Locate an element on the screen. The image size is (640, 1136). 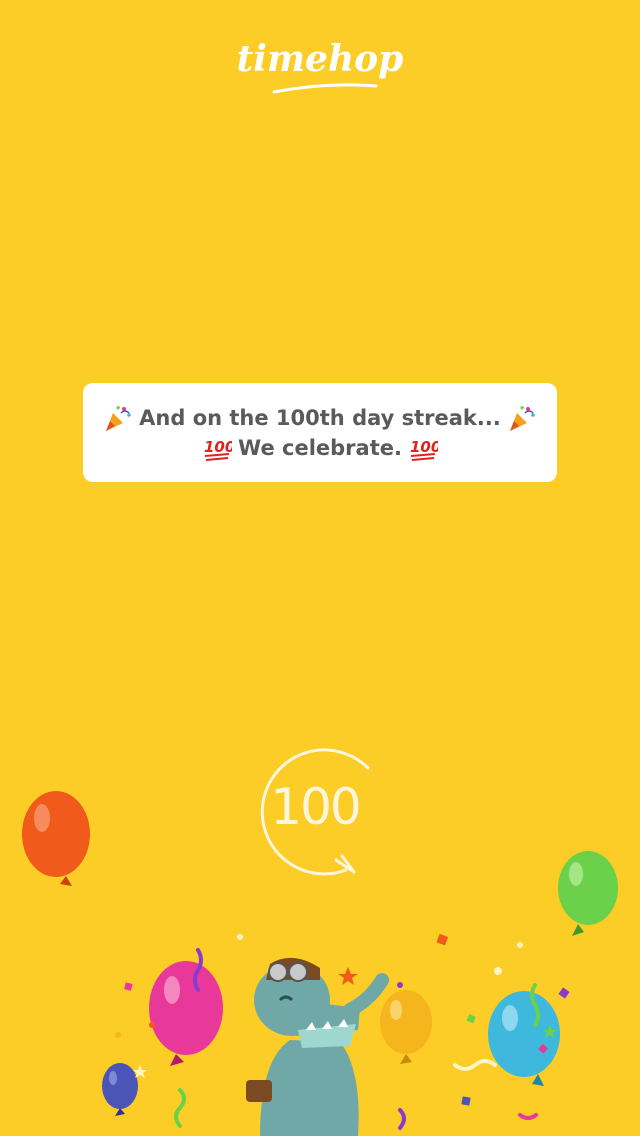
balloon-icon is located at coordinates (56, 838).